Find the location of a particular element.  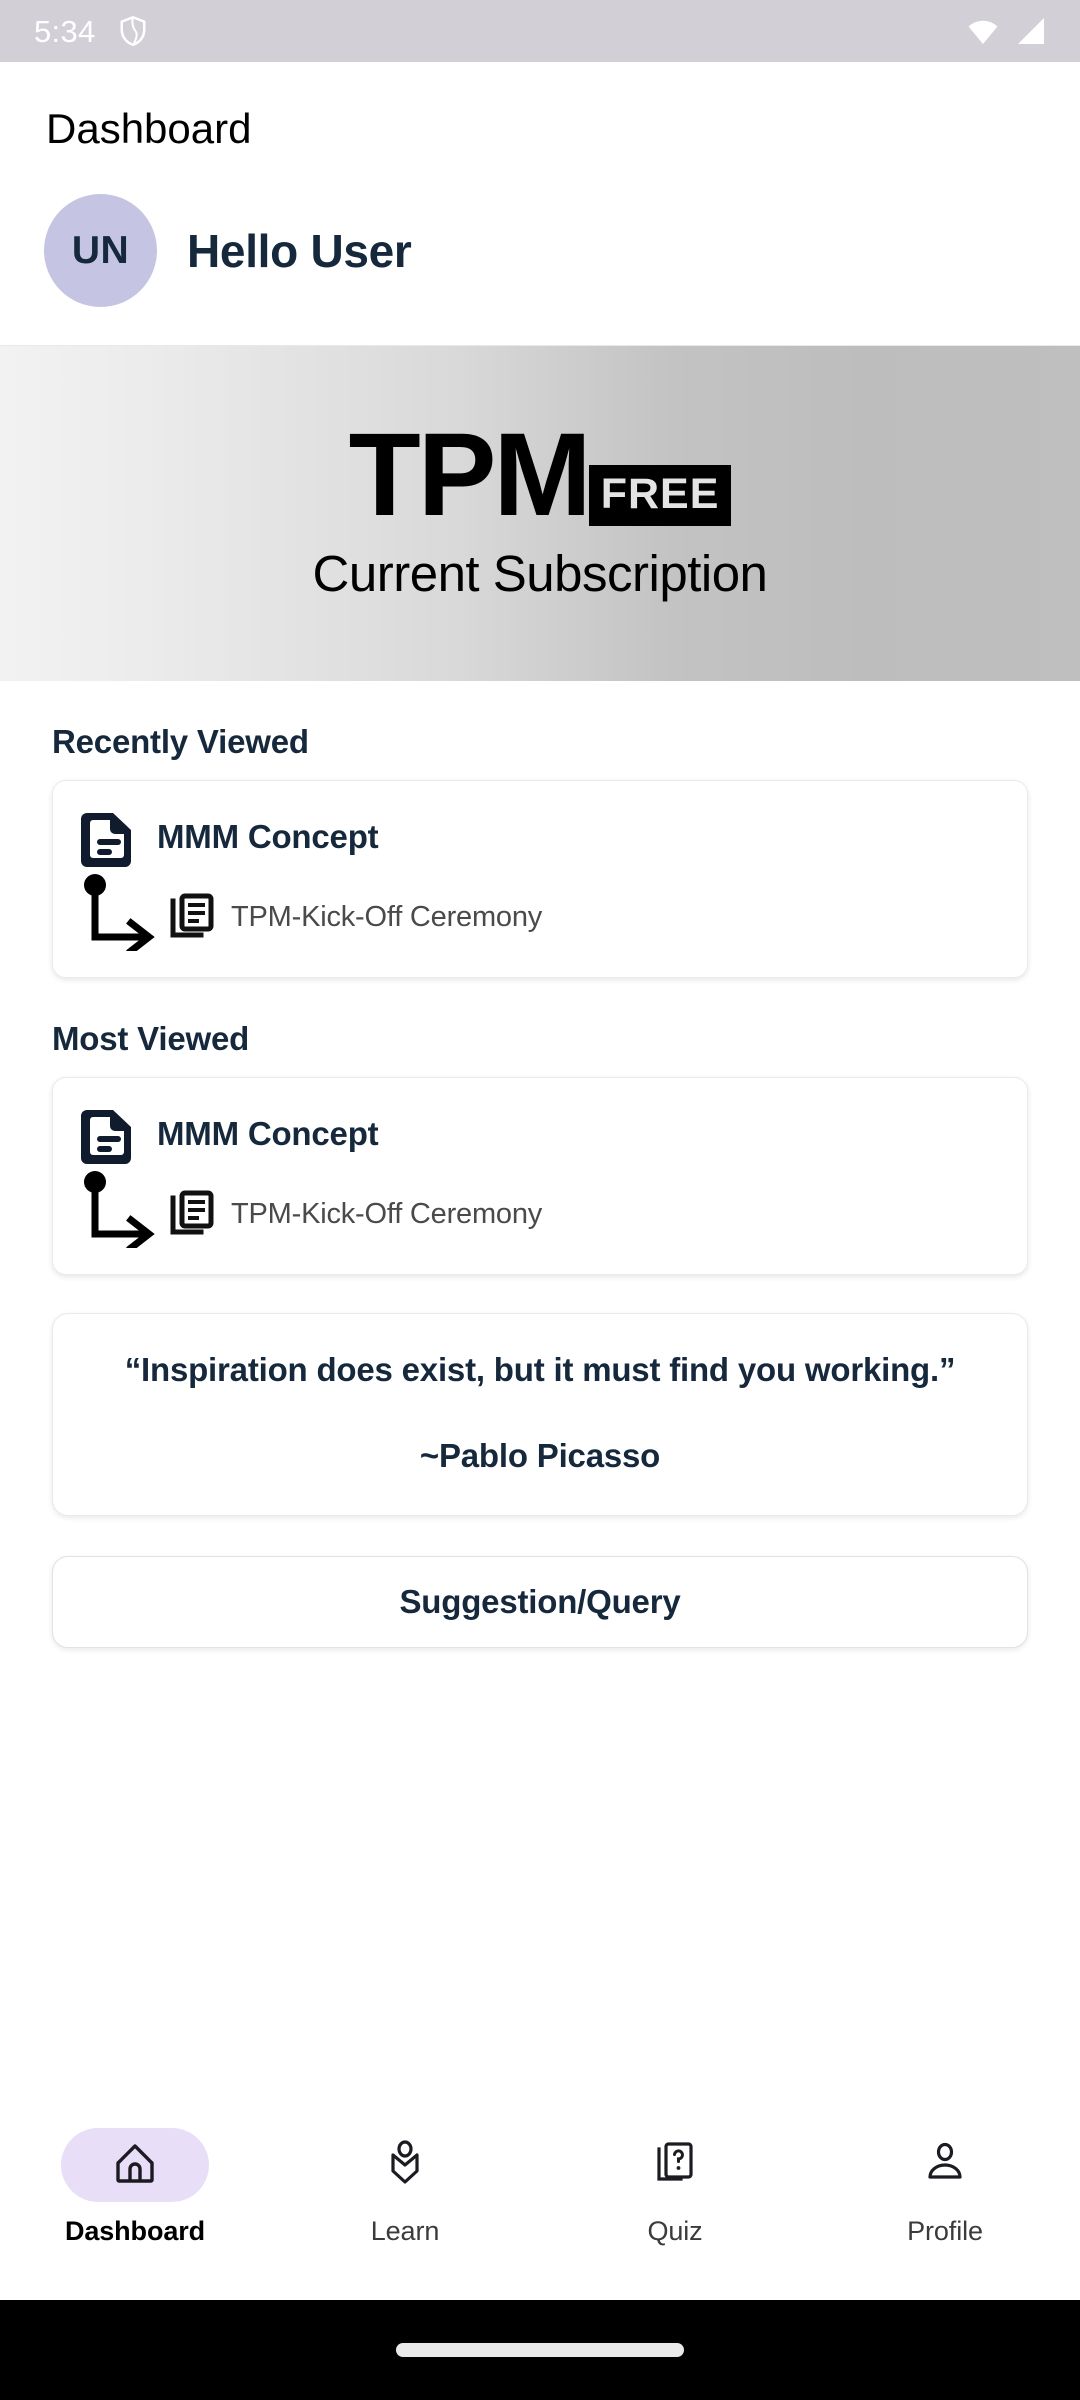

nav-label-dashboard: Dashboard is located at coordinates (135, 2231).